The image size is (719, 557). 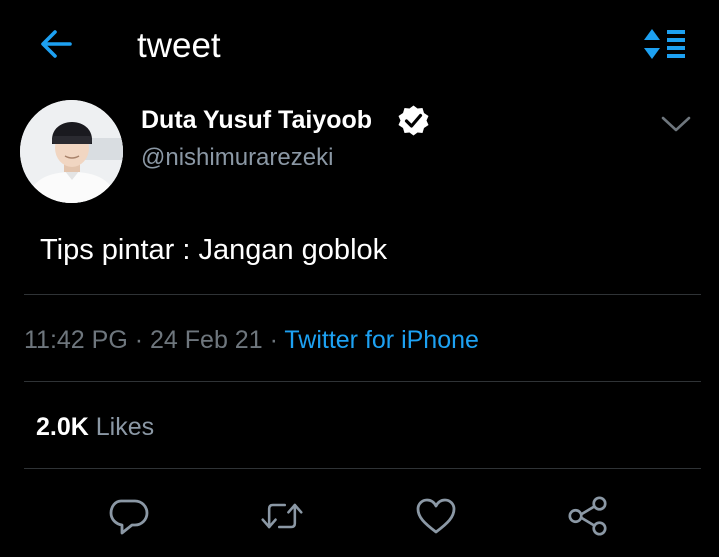 I want to click on likes-count: 2.0K, so click(x=62, y=427).